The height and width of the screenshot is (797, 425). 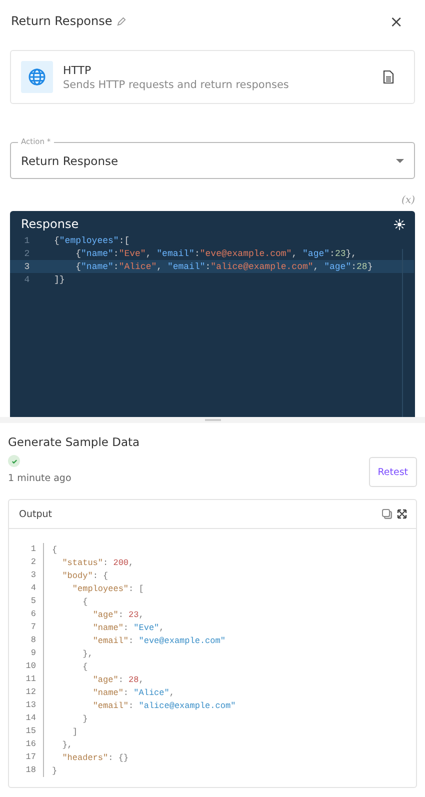 What do you see at coordinates (50, 224) in the screenshot?
I see `editor-title: Response` at bounding box center [50, 224].